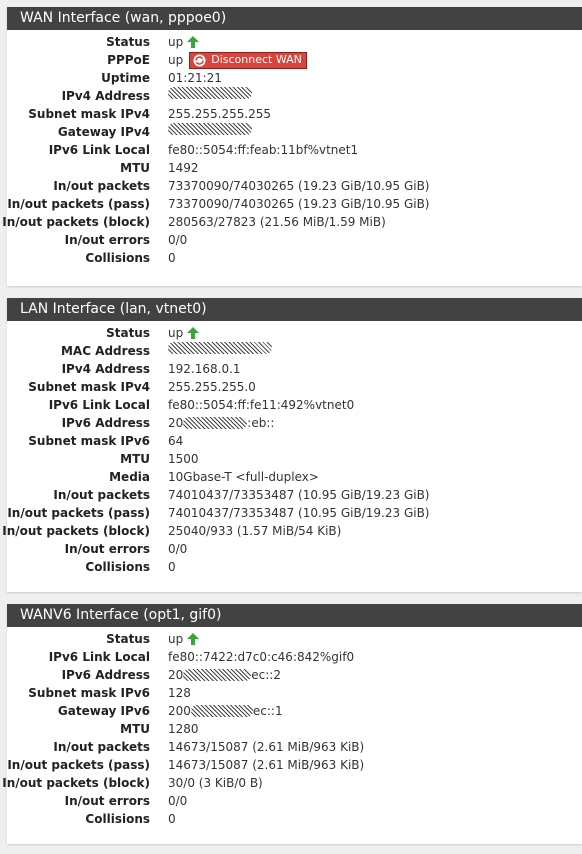 The height and width of the screenshot is (854, 582). I want to click on wan-mask4-label: Subnet mask IPv4, so click(89, 114).